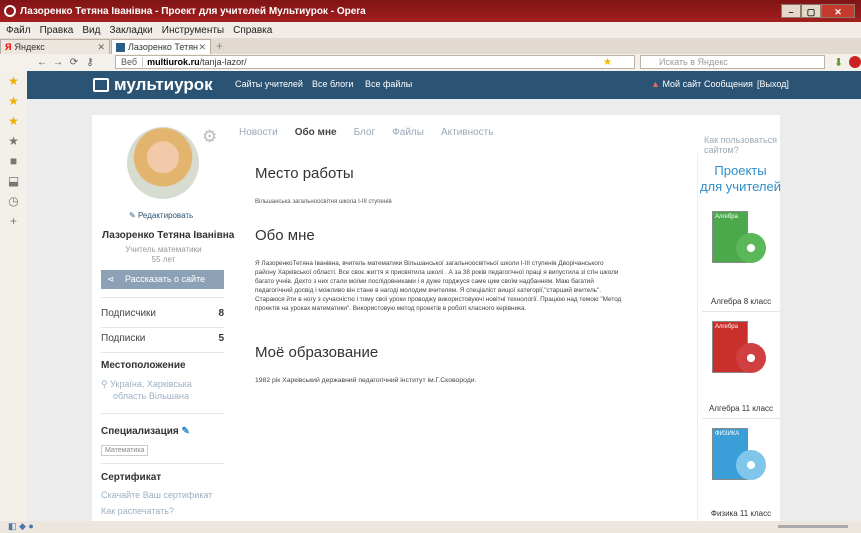 This screenshot has width=861, height=533. What do you see at coordinates (365, 132) in the screenshot?
I see `tab-blog: Блог` at bounding box center [365, 132].